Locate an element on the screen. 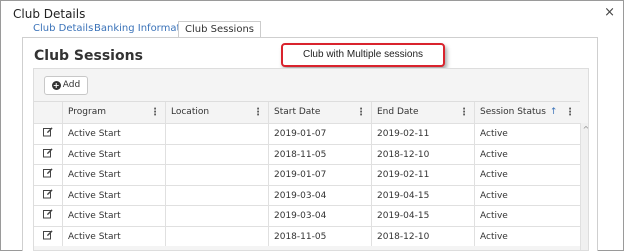 This screenshot has width=624, height=251. column-header-location: Location ⋮ is located at coordinates (216, 112).